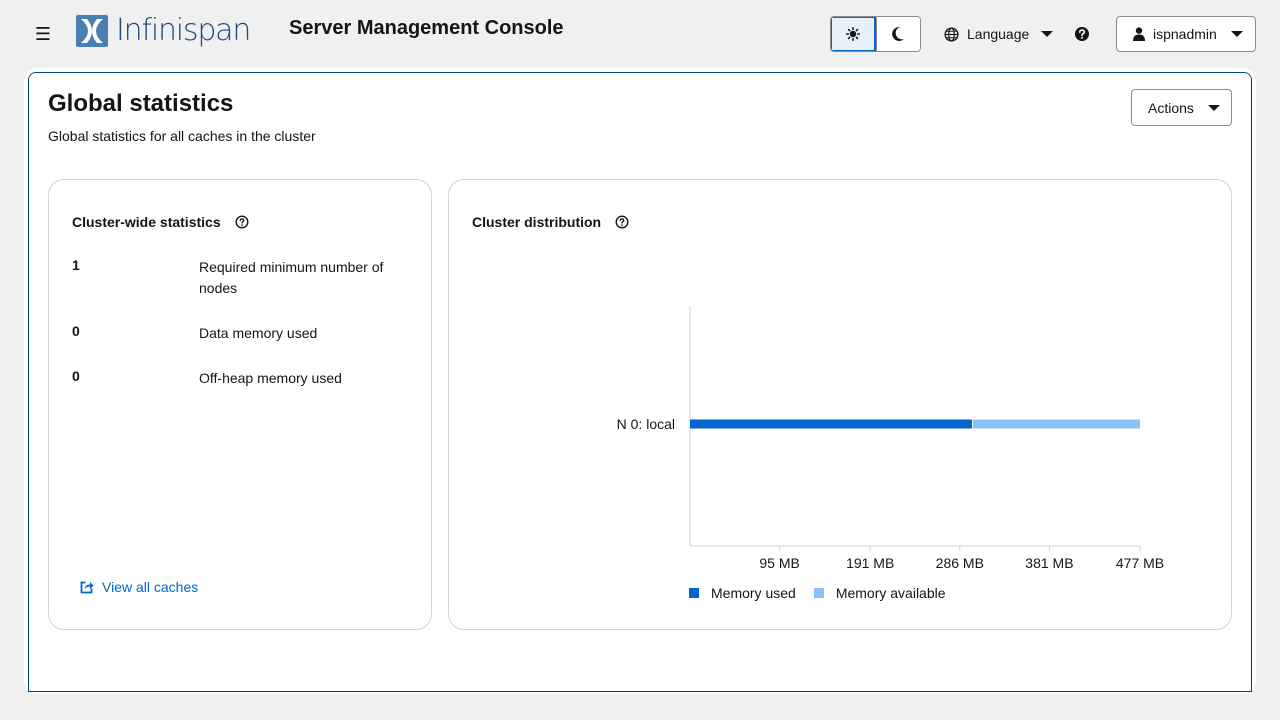 This screenshot has height=720, width=1280. What do you see at coordinates (646, 424) in the screenshot?
I see `y-category-label: N 0: local` at bounding box center [646, 424].